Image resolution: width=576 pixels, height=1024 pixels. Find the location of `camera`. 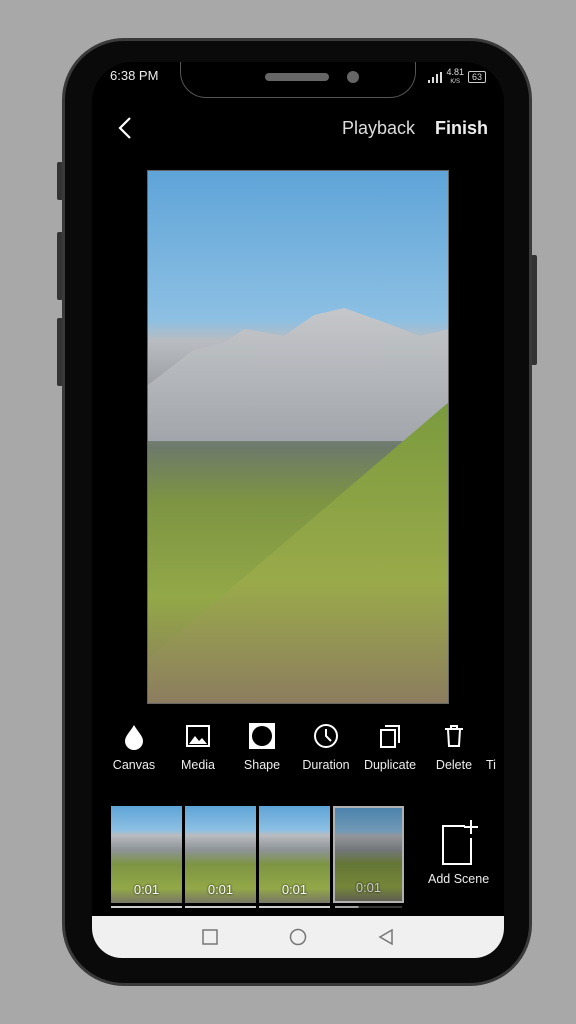

camera is located at coordinates (353, 77).